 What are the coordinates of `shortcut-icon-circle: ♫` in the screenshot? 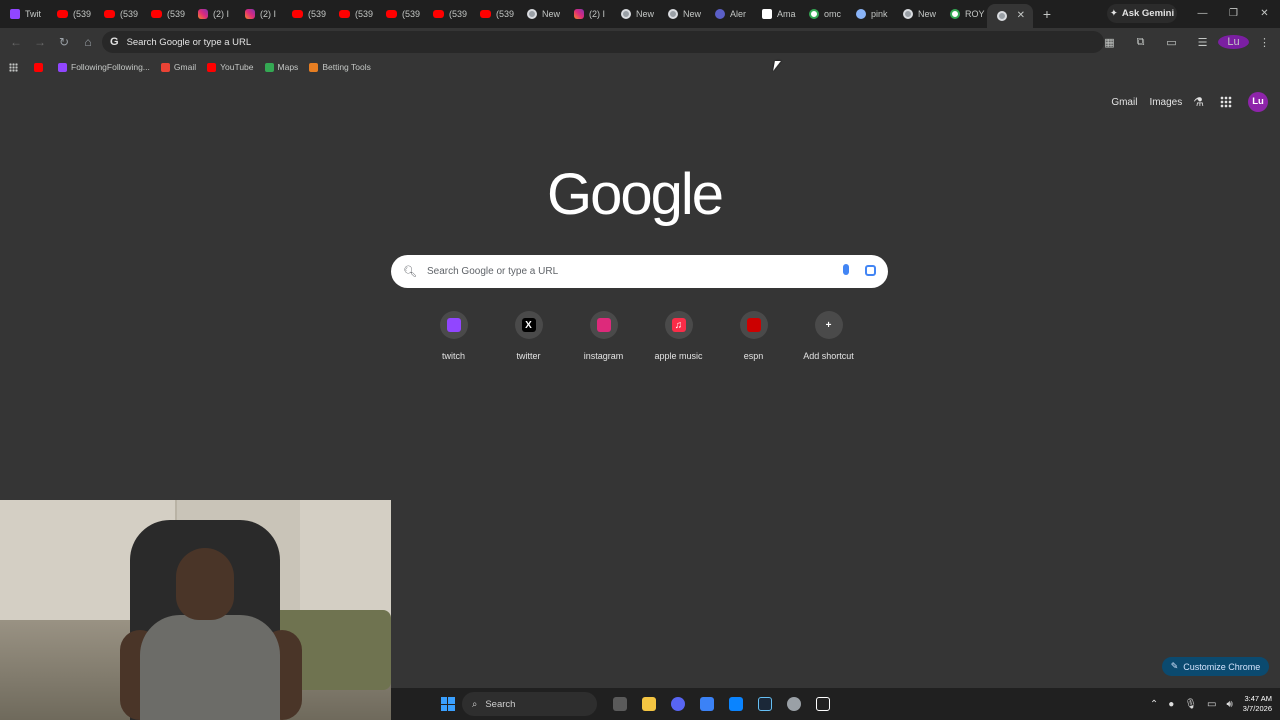 It's located at (678, 325).